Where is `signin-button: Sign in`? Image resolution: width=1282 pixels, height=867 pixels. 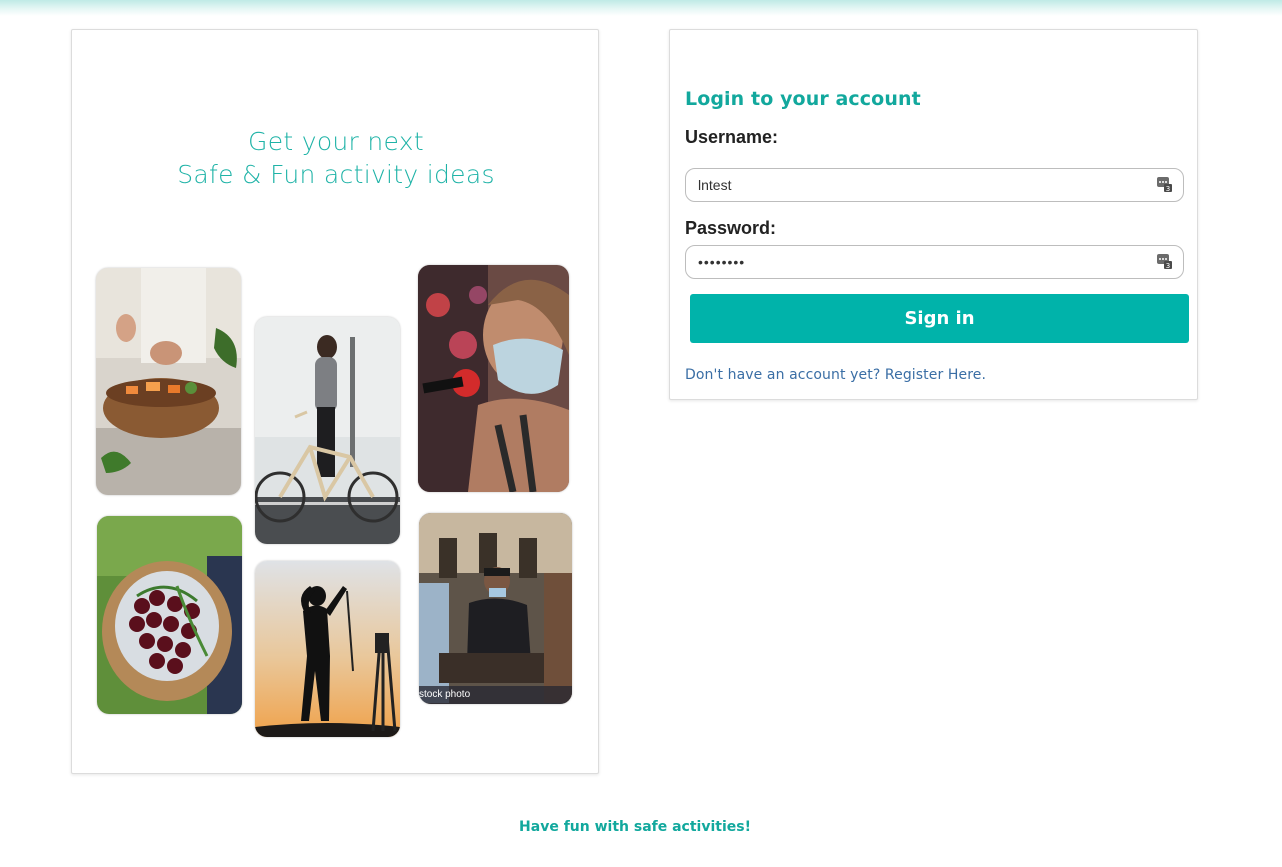
signin-button: Sign in is located at coordinates (939, 318).